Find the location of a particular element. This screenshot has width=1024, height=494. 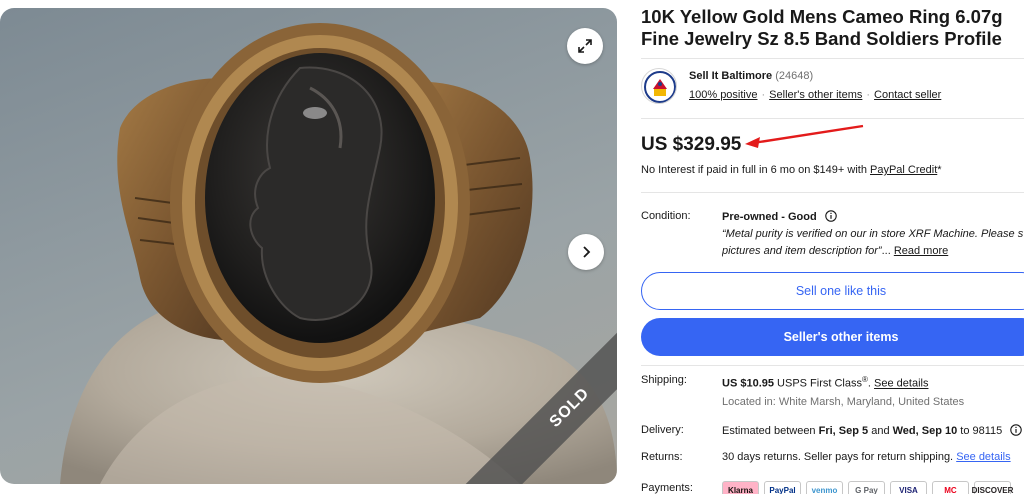

contact-seller-link: Contact seller is located at coordinates (907, 95).